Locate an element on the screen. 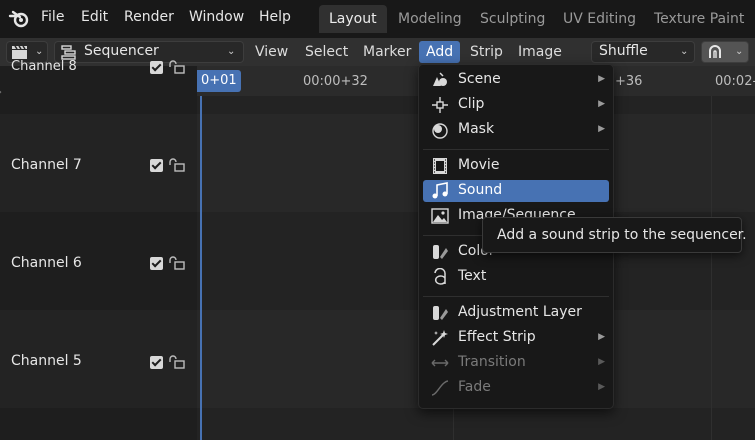 Image resolution: width=755 pixels, height=440 pixels. mask-icon is located at coordinates (440, 131).